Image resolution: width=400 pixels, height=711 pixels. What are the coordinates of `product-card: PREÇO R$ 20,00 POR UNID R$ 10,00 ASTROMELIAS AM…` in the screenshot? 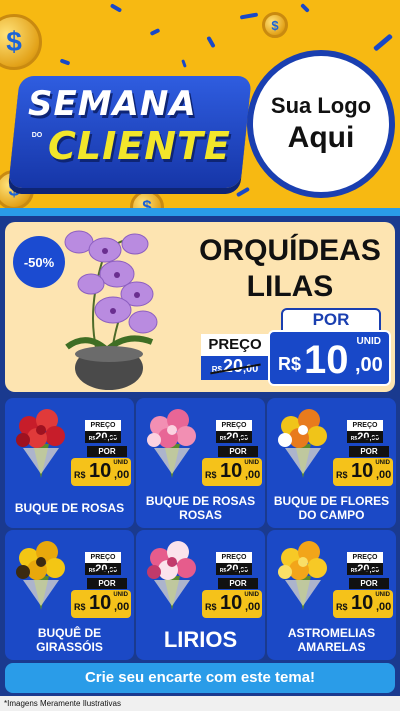 It's located at (331, 595).